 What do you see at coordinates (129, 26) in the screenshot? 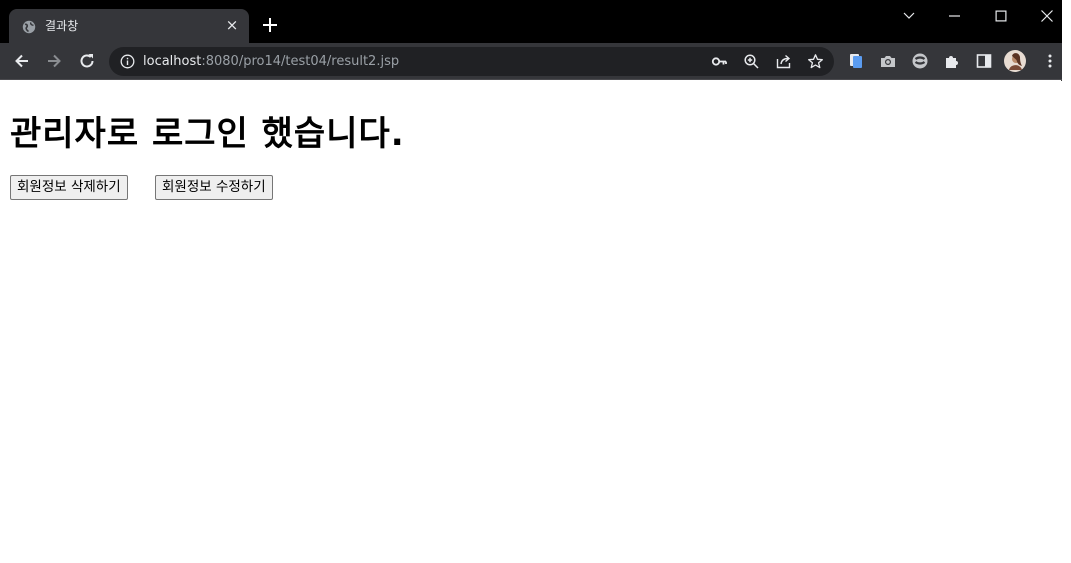
I see `browser-tab: 결과창 ×` at bounding box center [129, 26].